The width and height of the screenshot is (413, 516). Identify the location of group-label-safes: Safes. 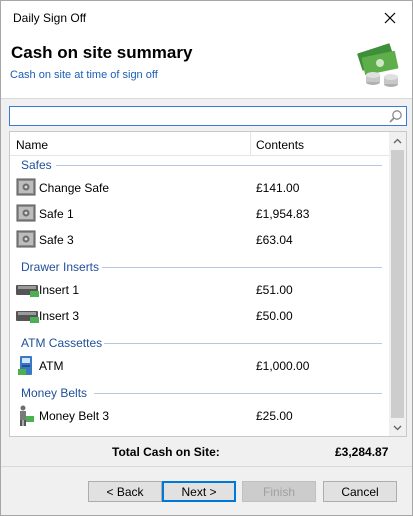
(36, 165).